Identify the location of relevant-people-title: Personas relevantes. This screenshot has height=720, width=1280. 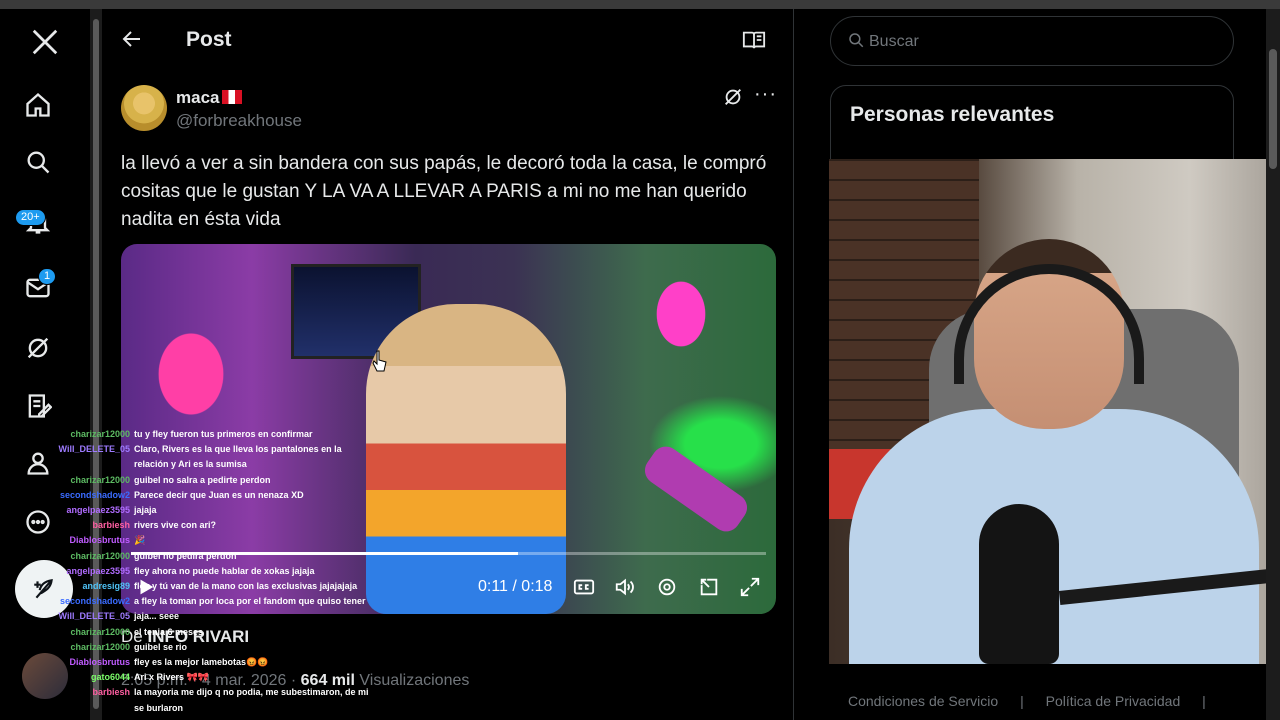
(952, 114).